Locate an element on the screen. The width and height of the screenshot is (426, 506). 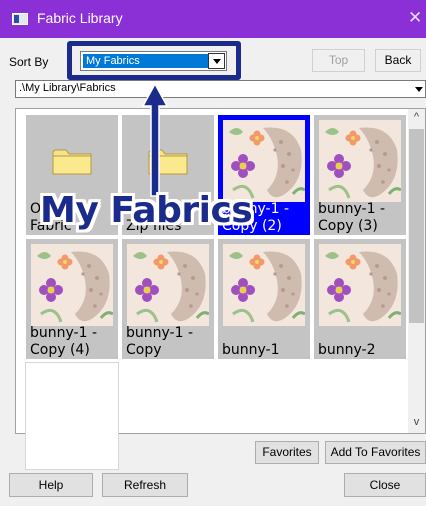
top-button: Top is located at coordinates (338, 60).